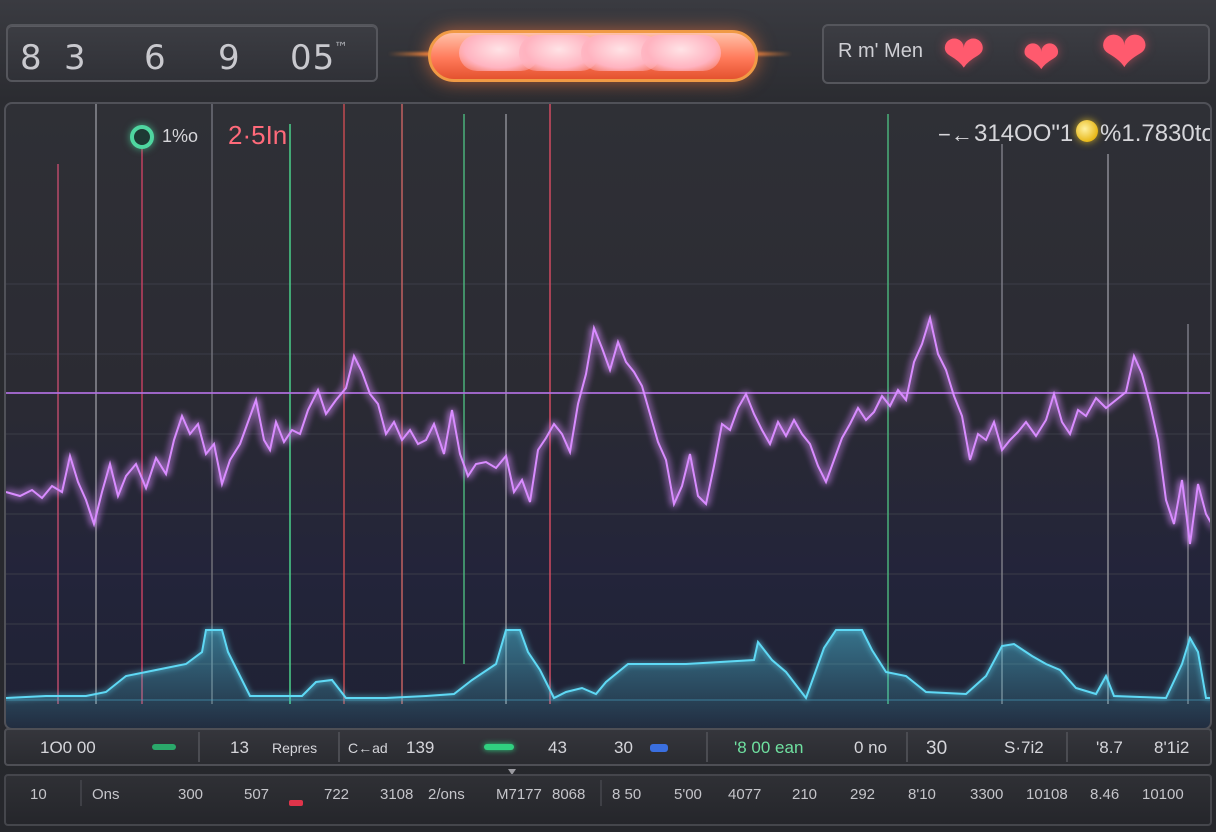 The height and width of the screenshot is (832, 1216). What do you see at coordinates (68, 747) in the screenshot?
I see `reading-value: 1O0 00` at bounding box center [68, 747].